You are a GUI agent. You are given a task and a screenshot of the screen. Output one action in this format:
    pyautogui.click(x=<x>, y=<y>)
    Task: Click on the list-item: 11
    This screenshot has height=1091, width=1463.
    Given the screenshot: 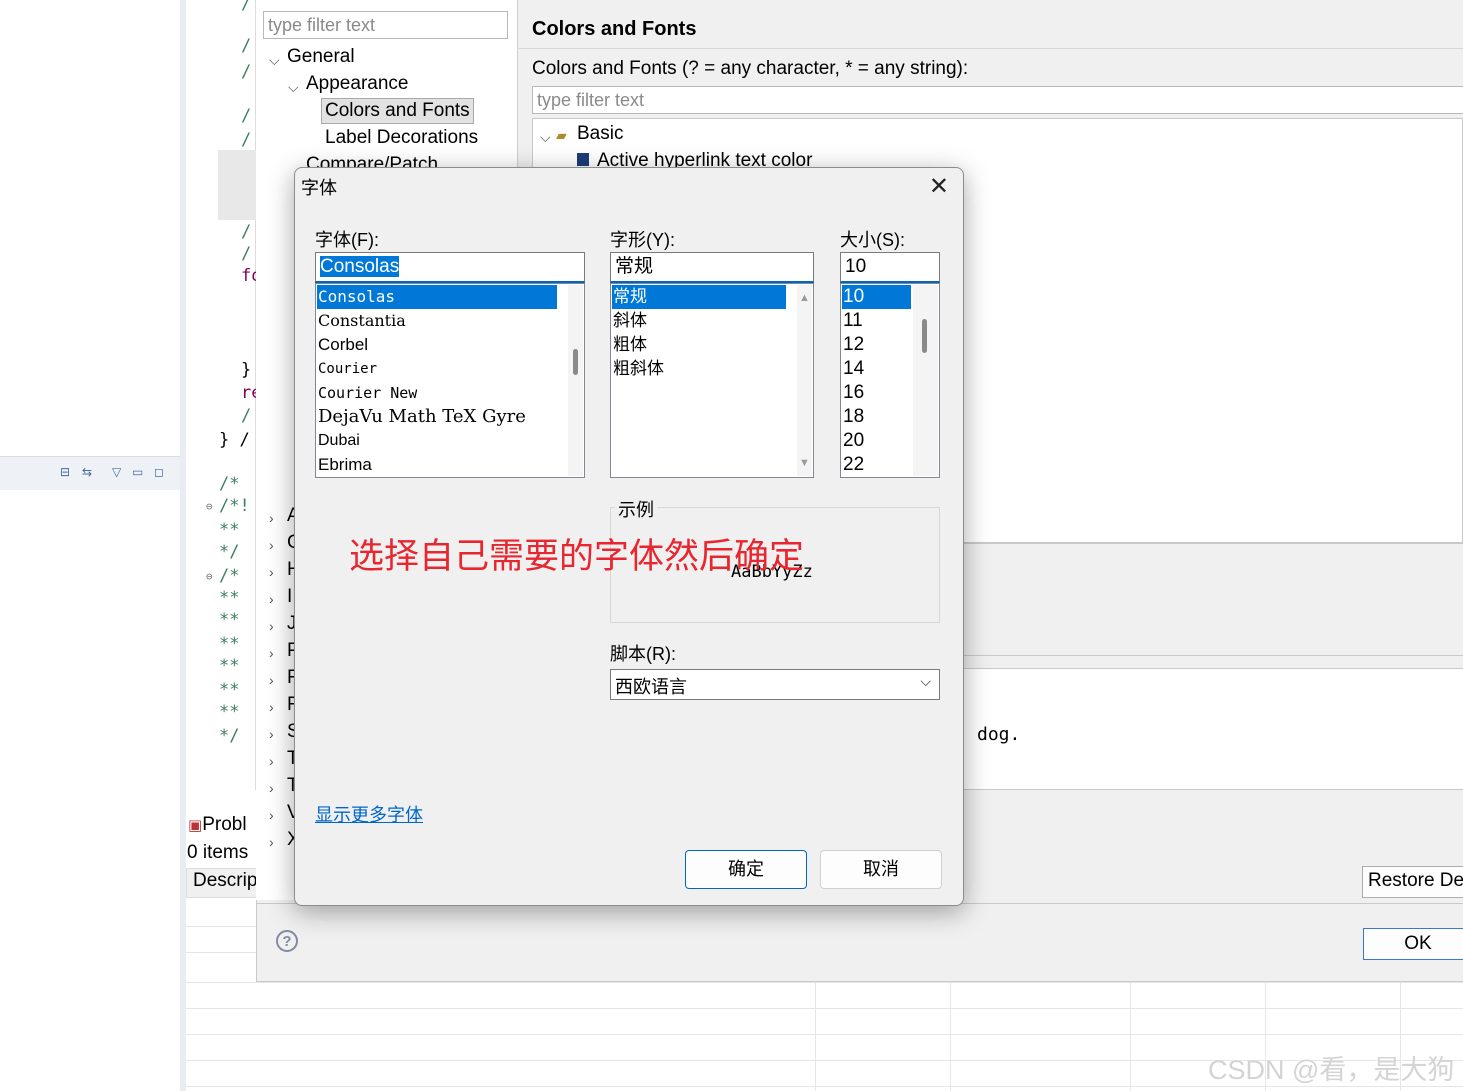 What is the action you would take?
    pyautogui.click(x=876, y=321)
    